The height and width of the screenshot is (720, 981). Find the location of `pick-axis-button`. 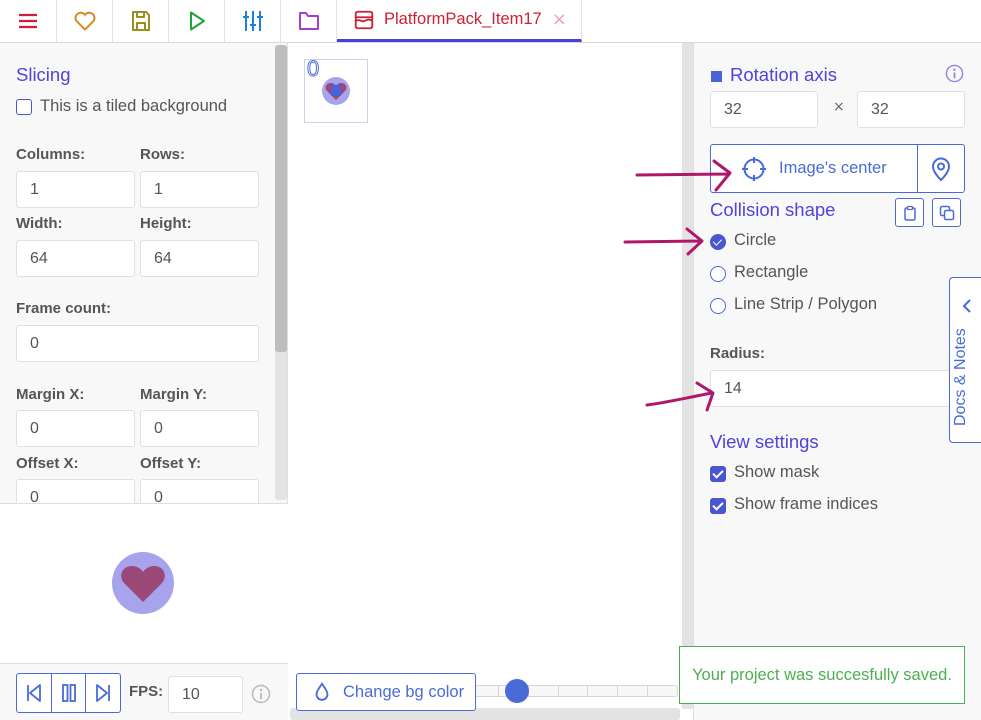

pick-axis-button is located at coordinates (941, 168).